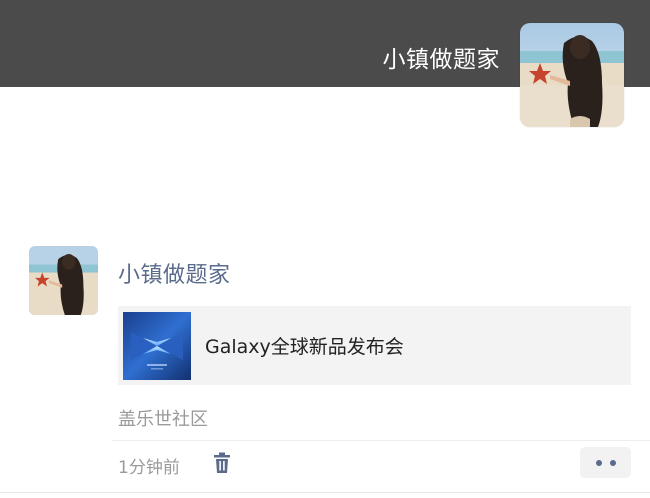 Image resolution: width=650 pixels, height=498 pixels. Describe the element at coordinates (304, 347) in the screenshot. I see `link-card-title: Galaxy全球新品发布会` at that location.